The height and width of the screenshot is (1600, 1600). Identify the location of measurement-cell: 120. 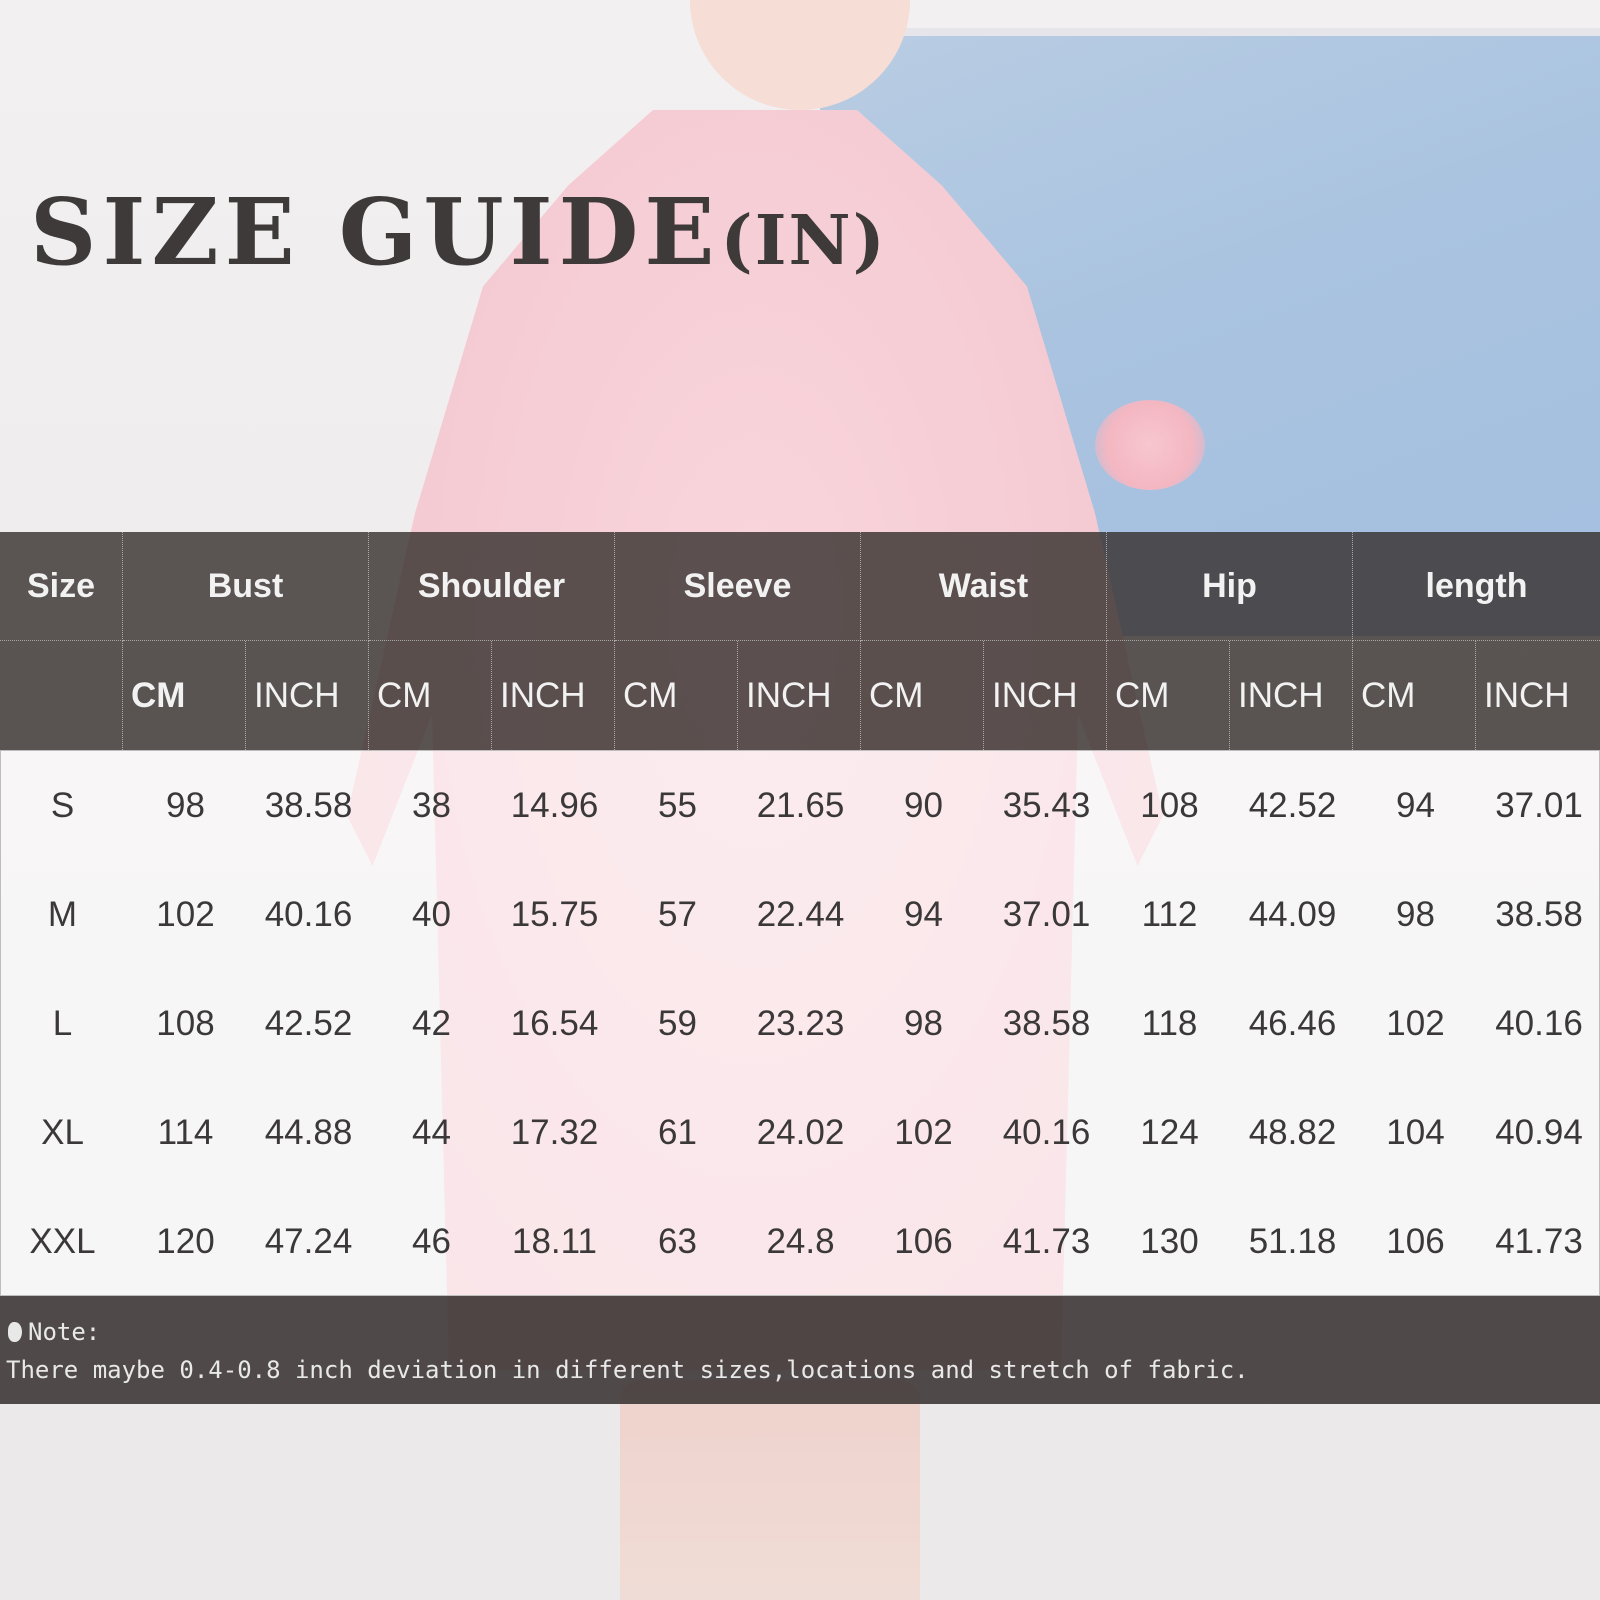
(185, 1241).